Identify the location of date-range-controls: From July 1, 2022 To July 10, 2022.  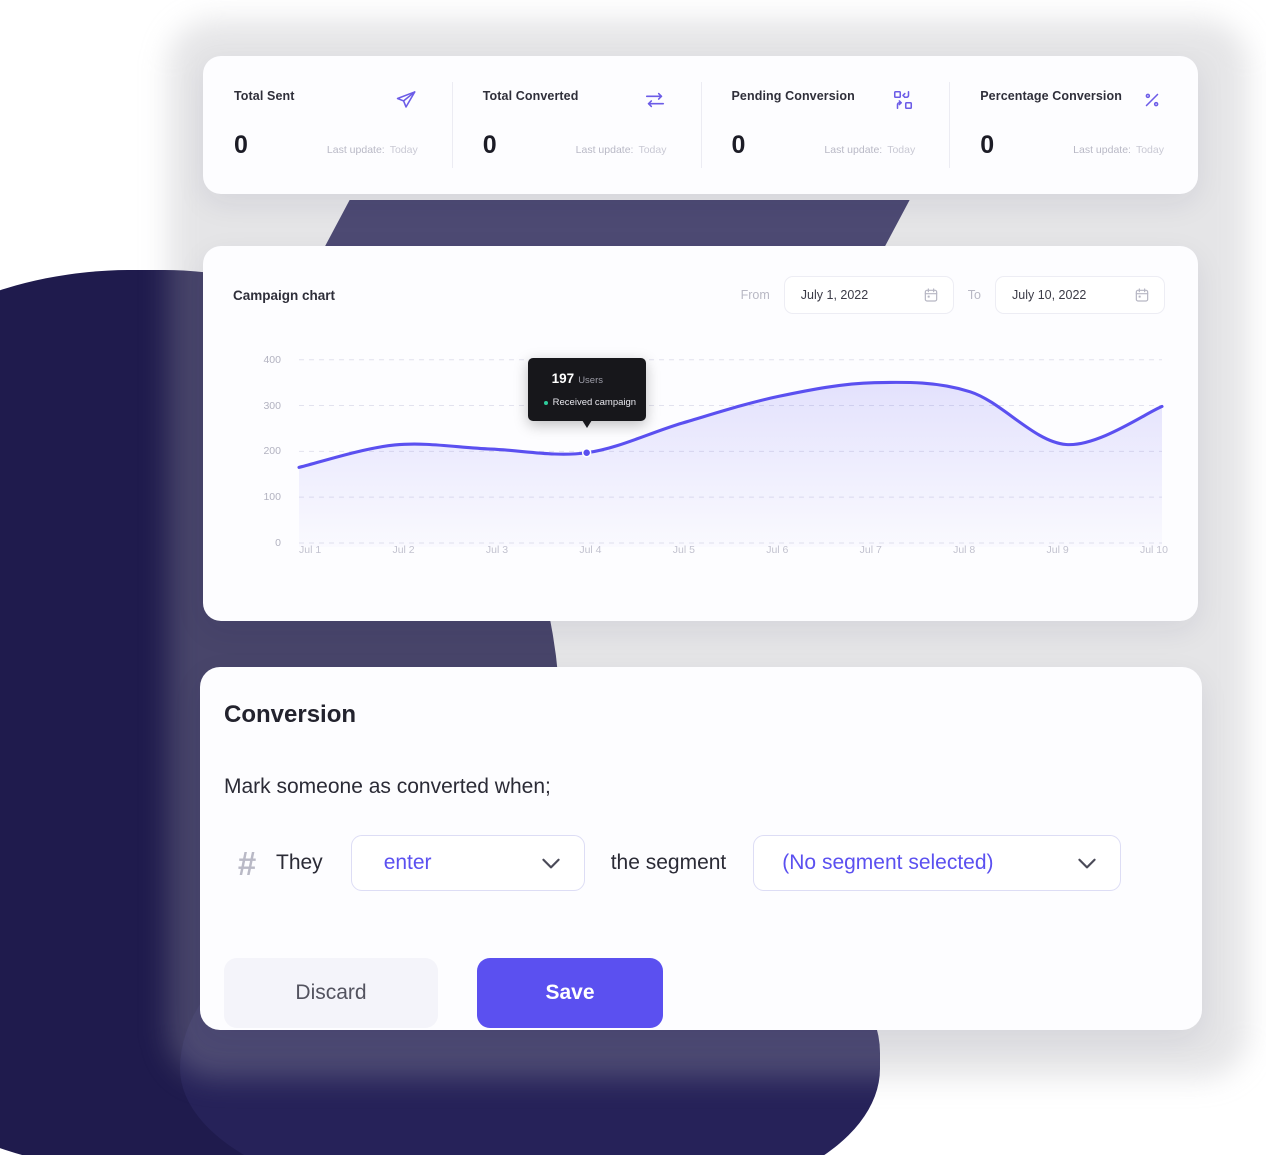
(953, 295).